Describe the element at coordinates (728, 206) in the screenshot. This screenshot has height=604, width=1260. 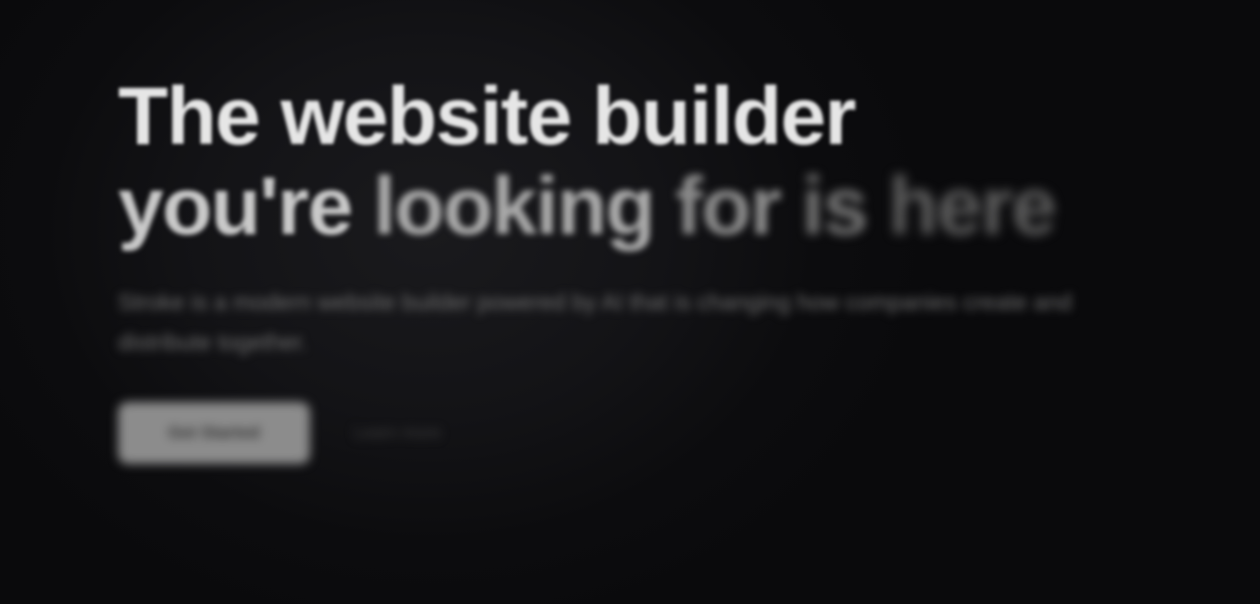
I see `headline-word: for` at that location.